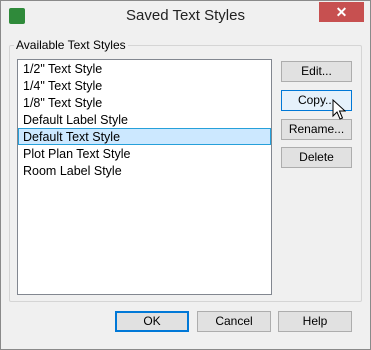 This screenshot has width=371, height=350. Describe the element at coordinates (234, 321) in the screenshot. I see `cancel-button: Cancel` at that location.